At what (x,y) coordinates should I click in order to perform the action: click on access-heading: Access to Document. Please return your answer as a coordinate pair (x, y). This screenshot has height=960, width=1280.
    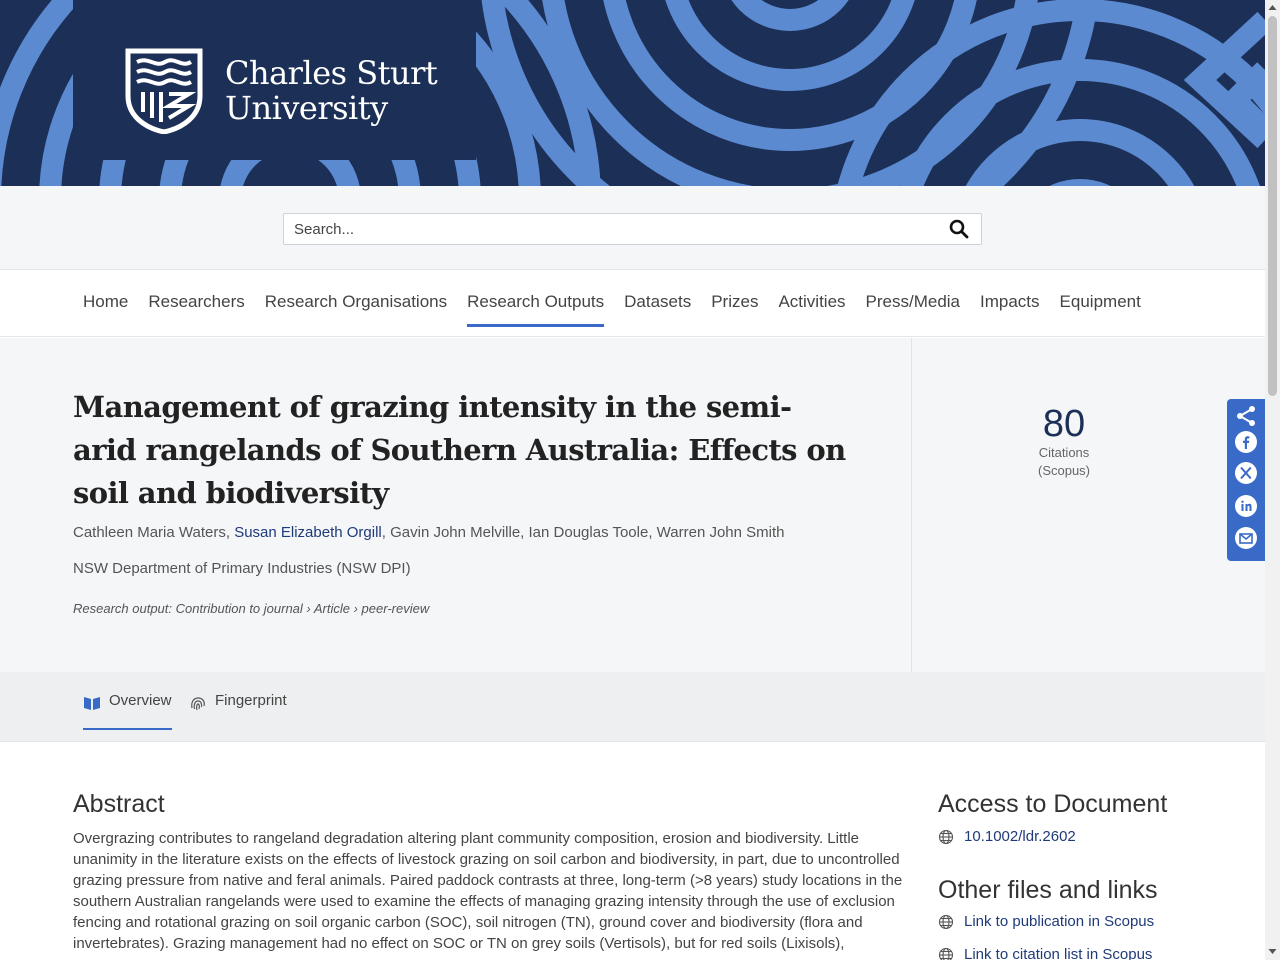
    Looking at the image, I should click on (1053, 804).